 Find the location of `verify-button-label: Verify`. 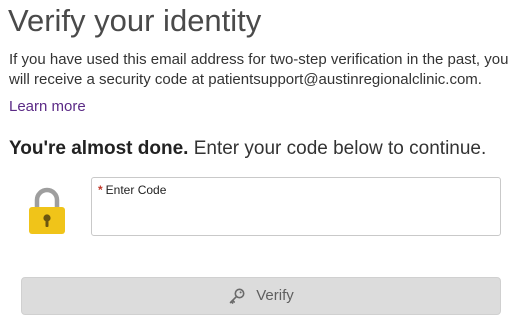

verify-button-label: Verify is located at coordinates (275, 295).